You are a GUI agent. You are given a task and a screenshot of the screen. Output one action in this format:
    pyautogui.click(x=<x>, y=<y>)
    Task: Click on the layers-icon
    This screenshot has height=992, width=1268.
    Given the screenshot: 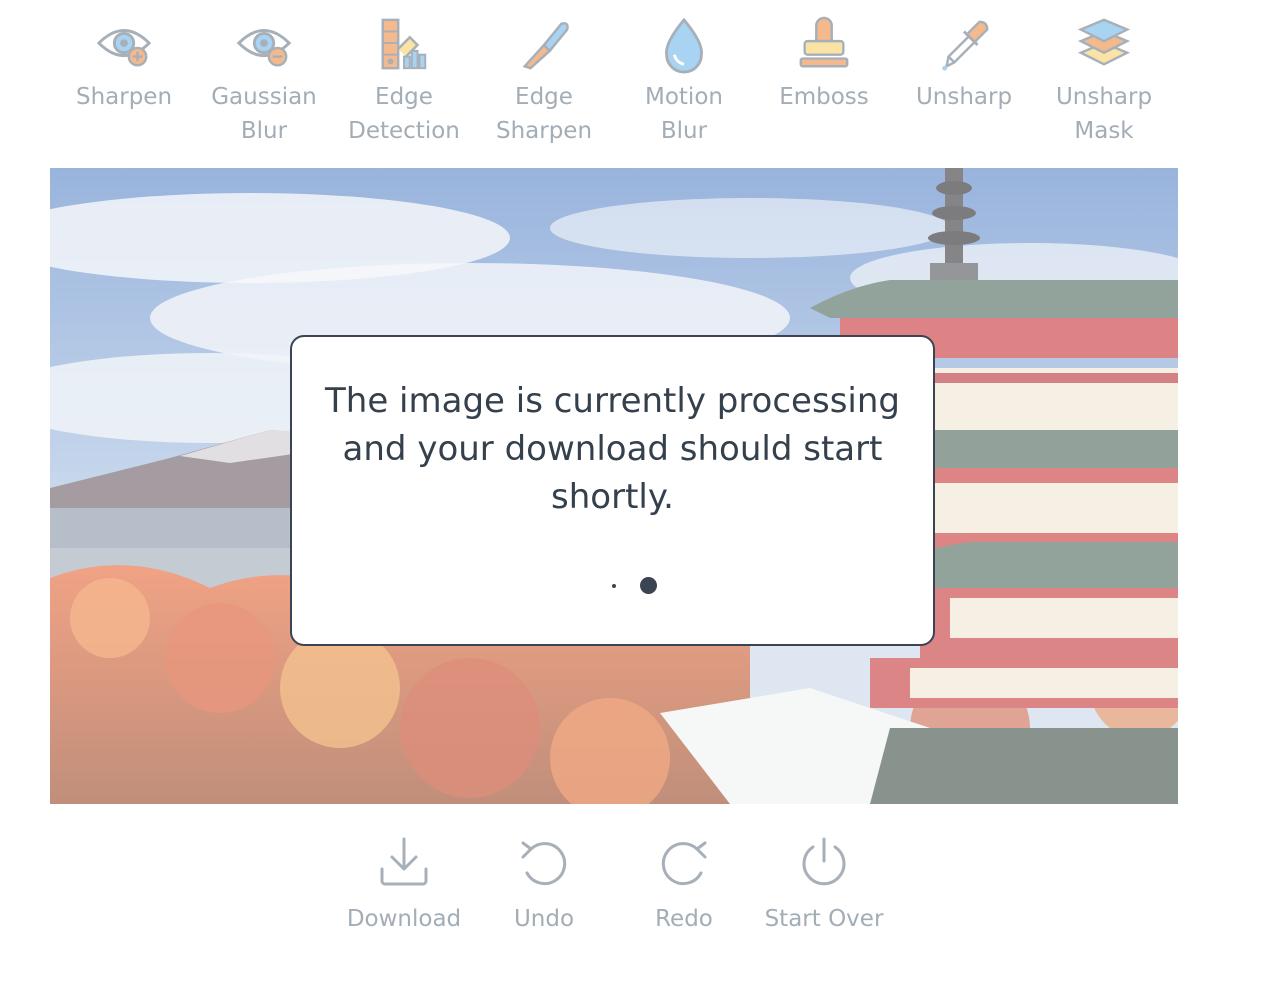 What is the action you would take?
    pyautogui.click(x=1104, y=45)
    